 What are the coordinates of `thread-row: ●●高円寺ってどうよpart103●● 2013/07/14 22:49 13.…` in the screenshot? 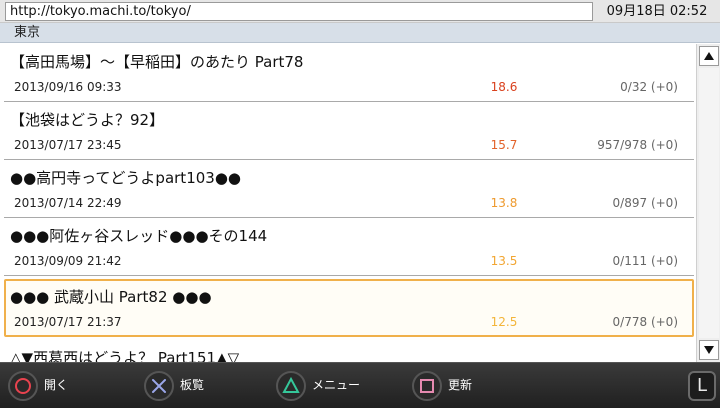 It's located at (349, 189).